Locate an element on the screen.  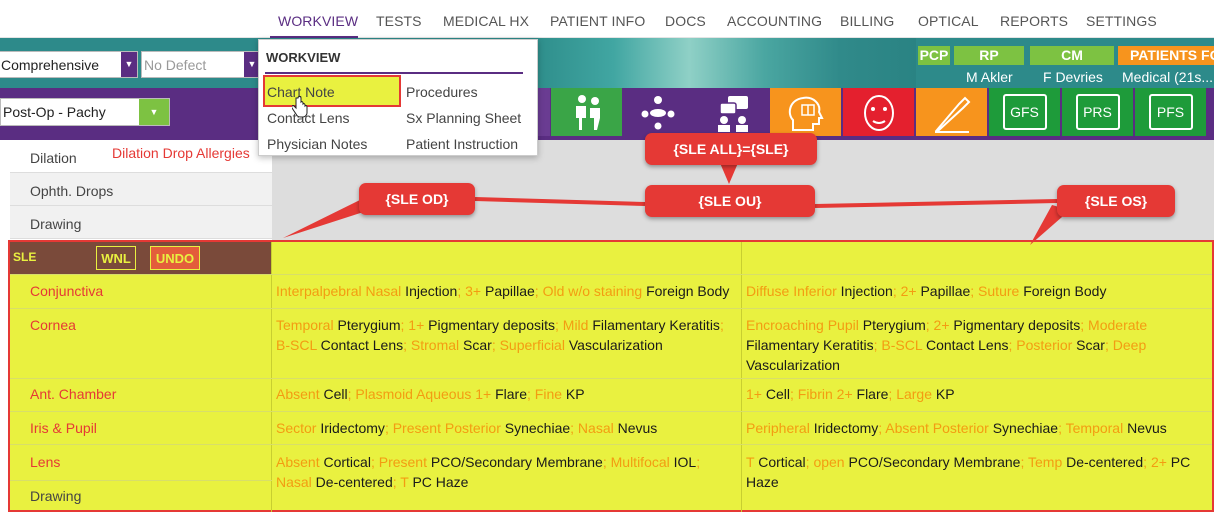
callout-sle-all: {SLE ALL}={SLE} is located at coordinates (731, 149).